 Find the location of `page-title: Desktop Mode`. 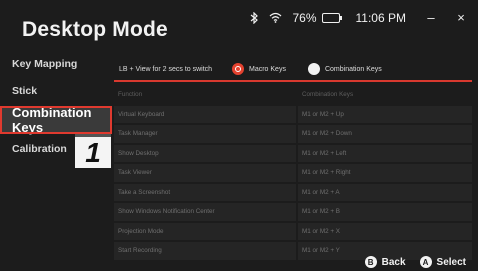

page-title: Desktop Mode is located at coordinates (95, 29).